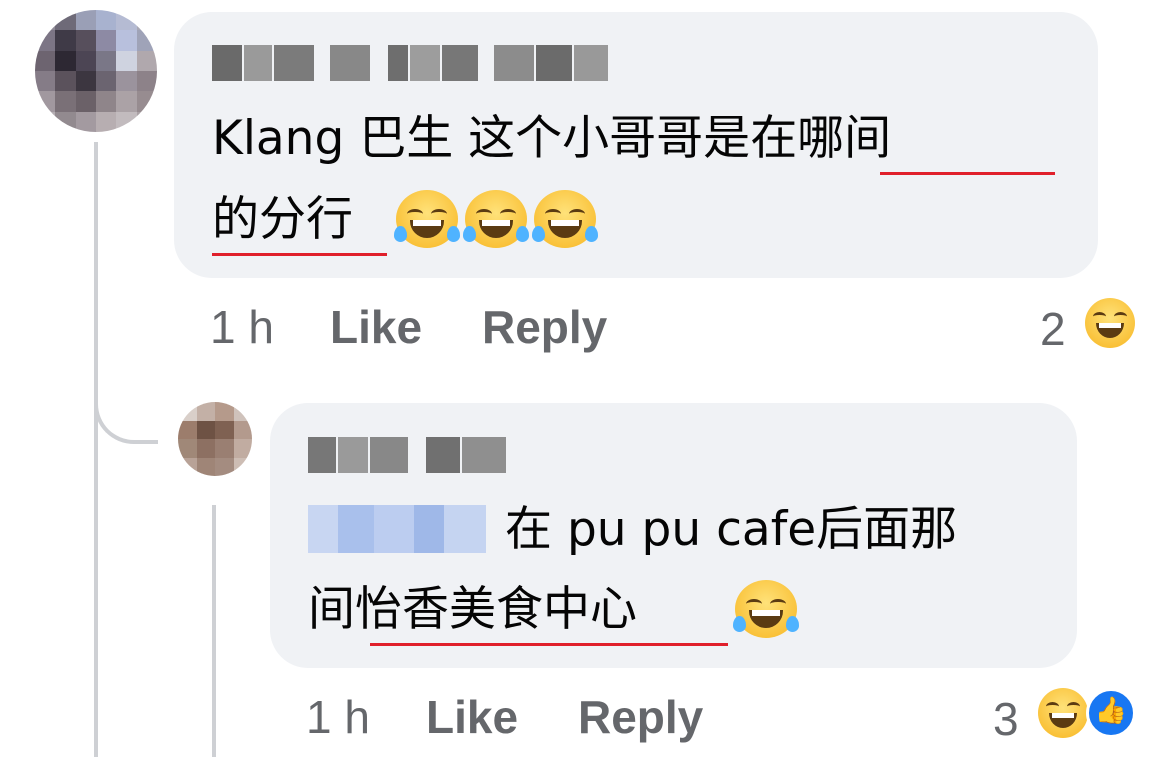 The height and width of the screenshot is (757, 1170). I want to click on reply-avatar, so click(215, 439).